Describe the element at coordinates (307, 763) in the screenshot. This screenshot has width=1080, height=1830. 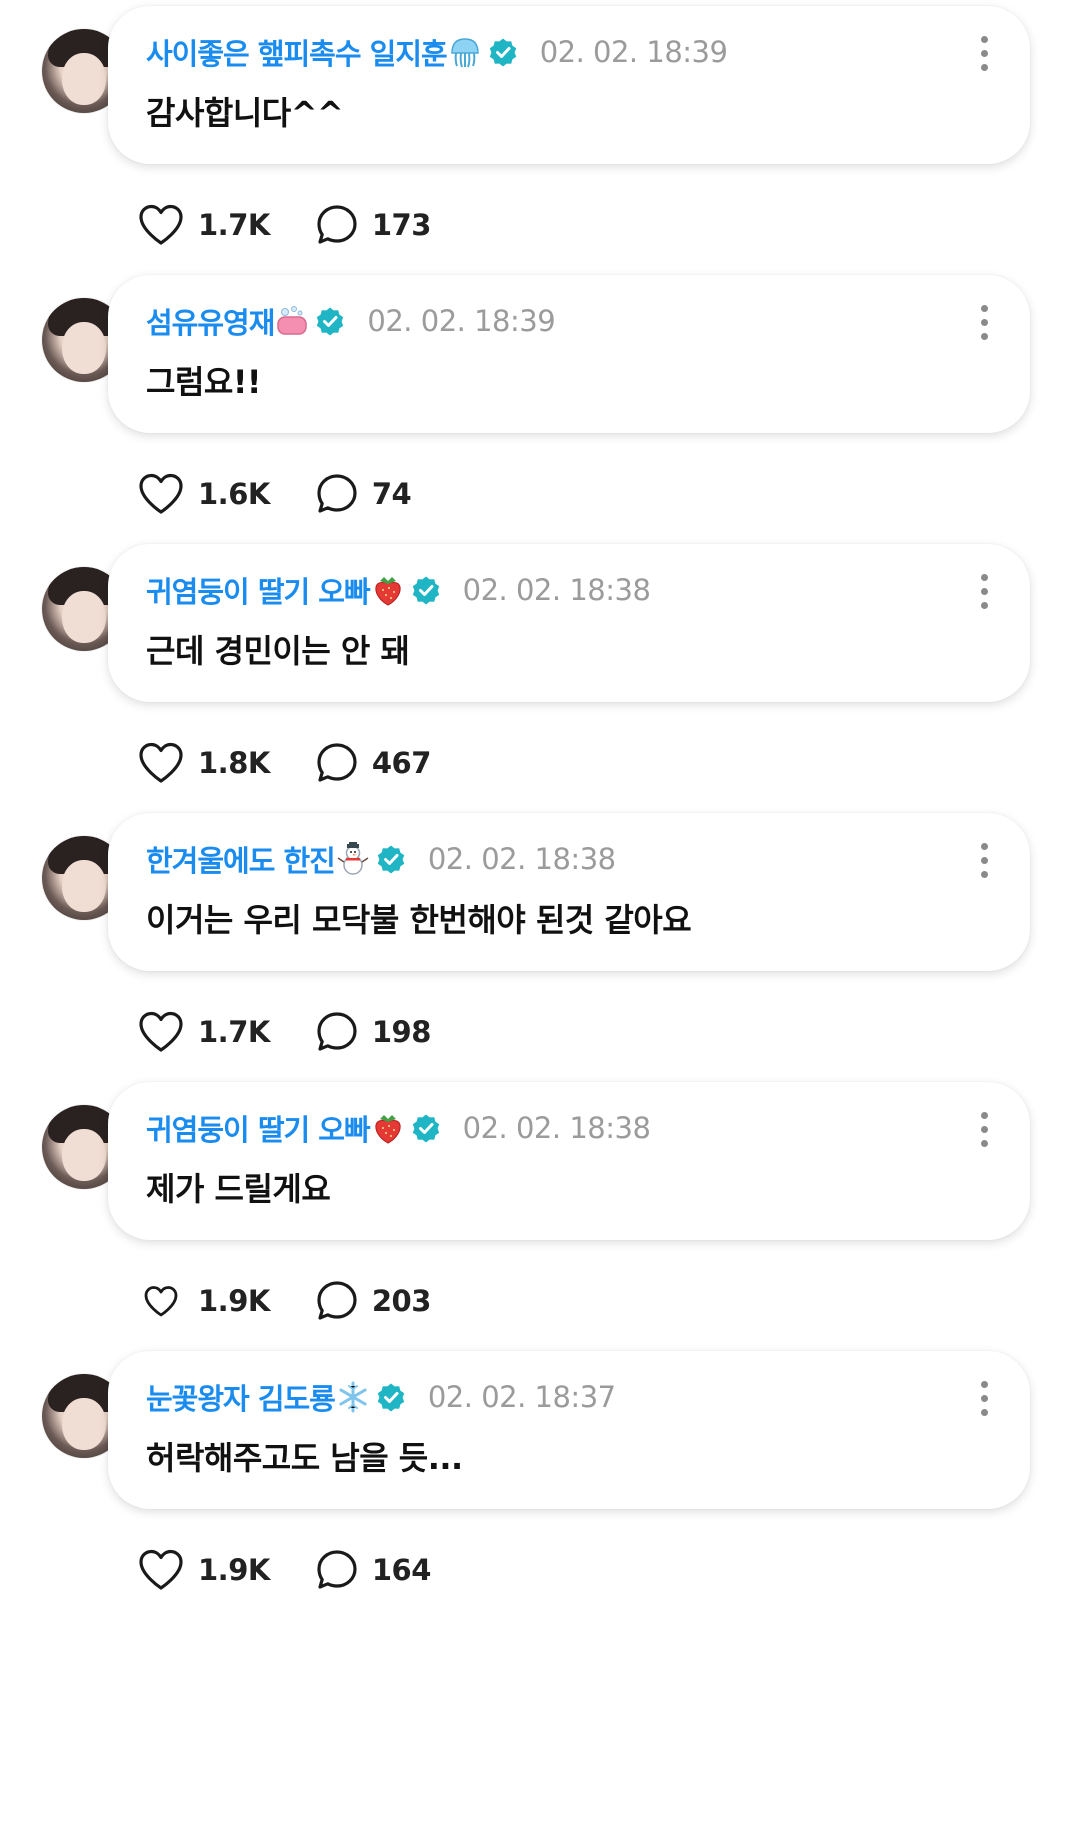
I see `comment-actions: 1.8K 467` at that location.